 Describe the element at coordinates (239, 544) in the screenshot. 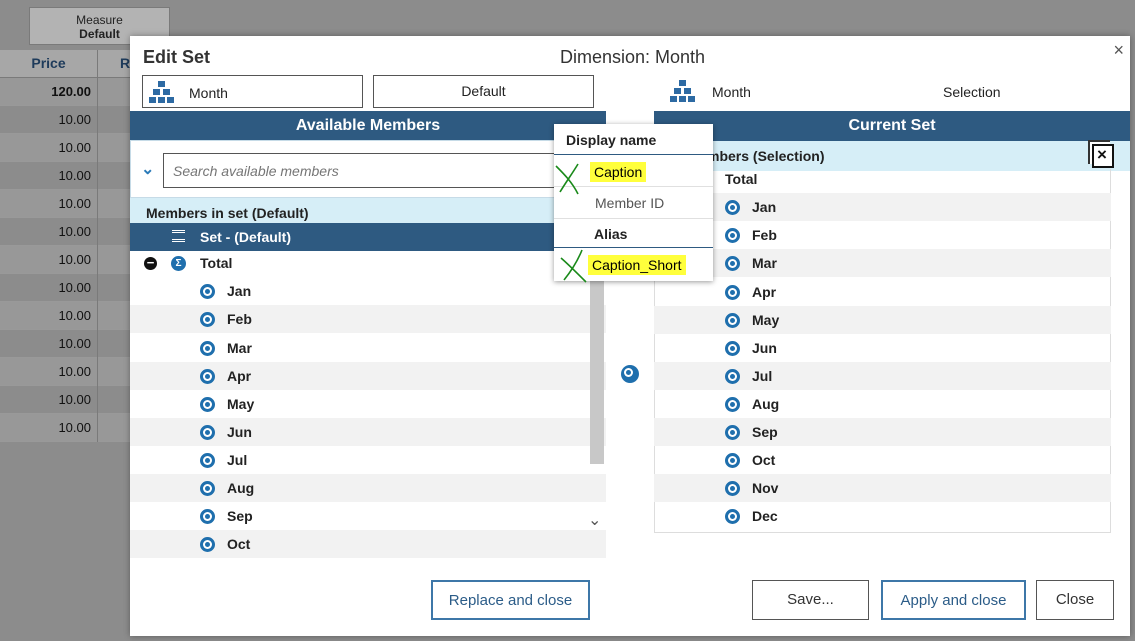

I see `member-label: Oct` at that location.